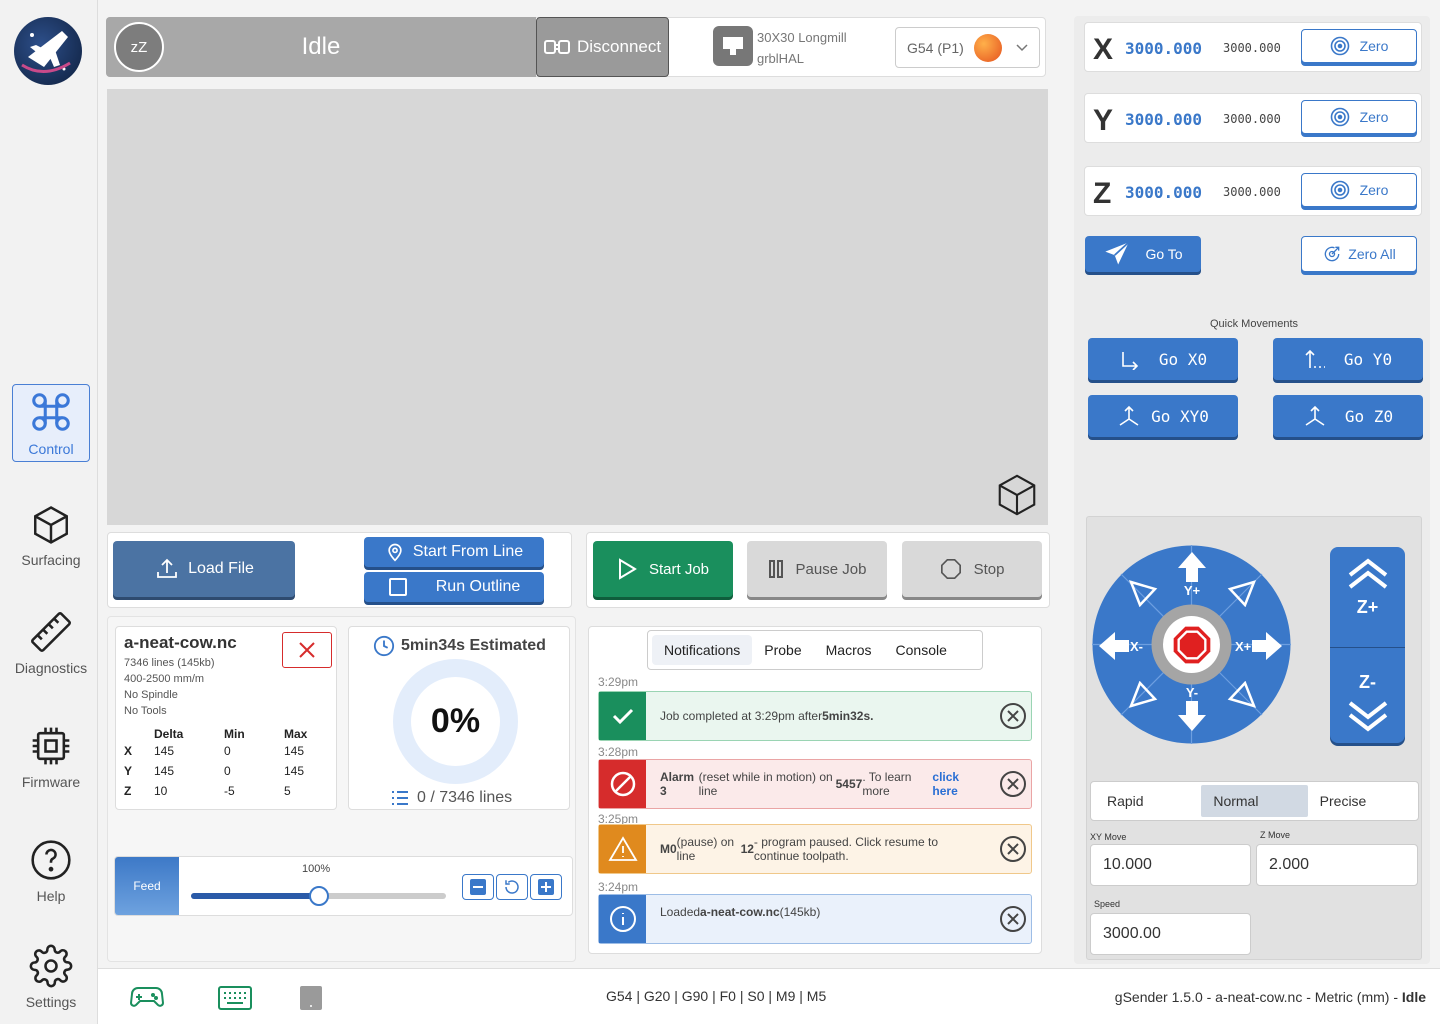 This screenshot has height=1024, width=1440. I want to click on jog-x-plus: X+, so click(1259, 646).